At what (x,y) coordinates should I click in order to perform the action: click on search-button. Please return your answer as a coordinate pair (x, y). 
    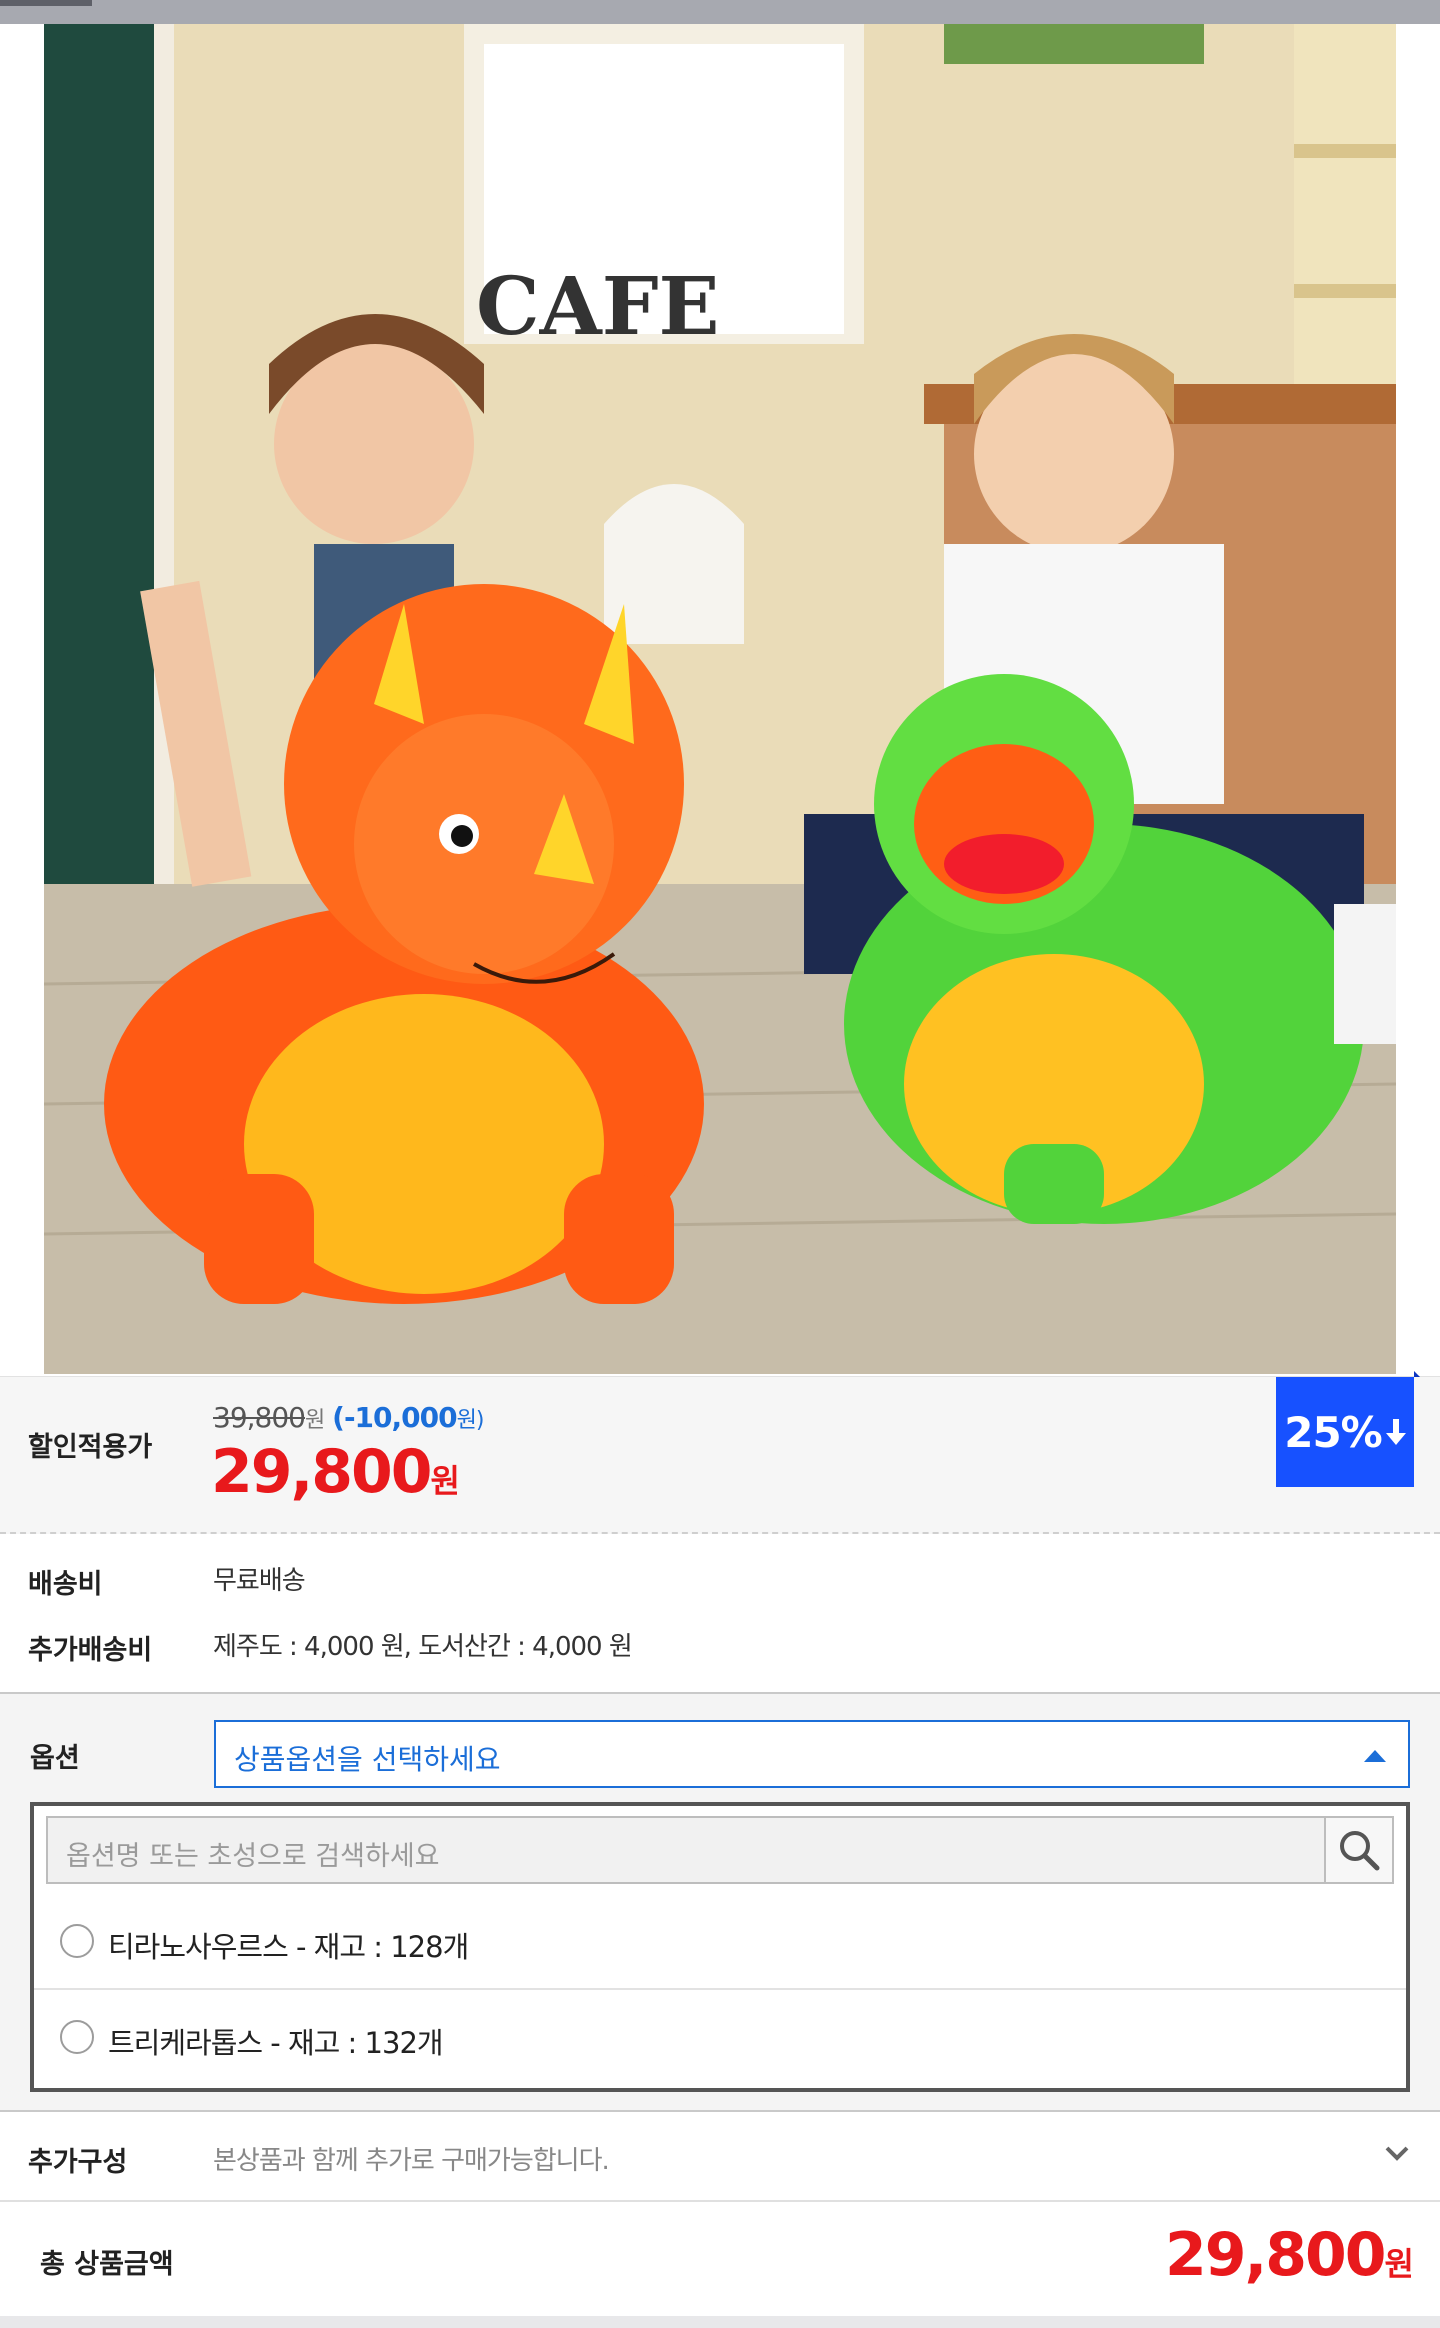
    Looking at the image, I should click on (1358, 1850).